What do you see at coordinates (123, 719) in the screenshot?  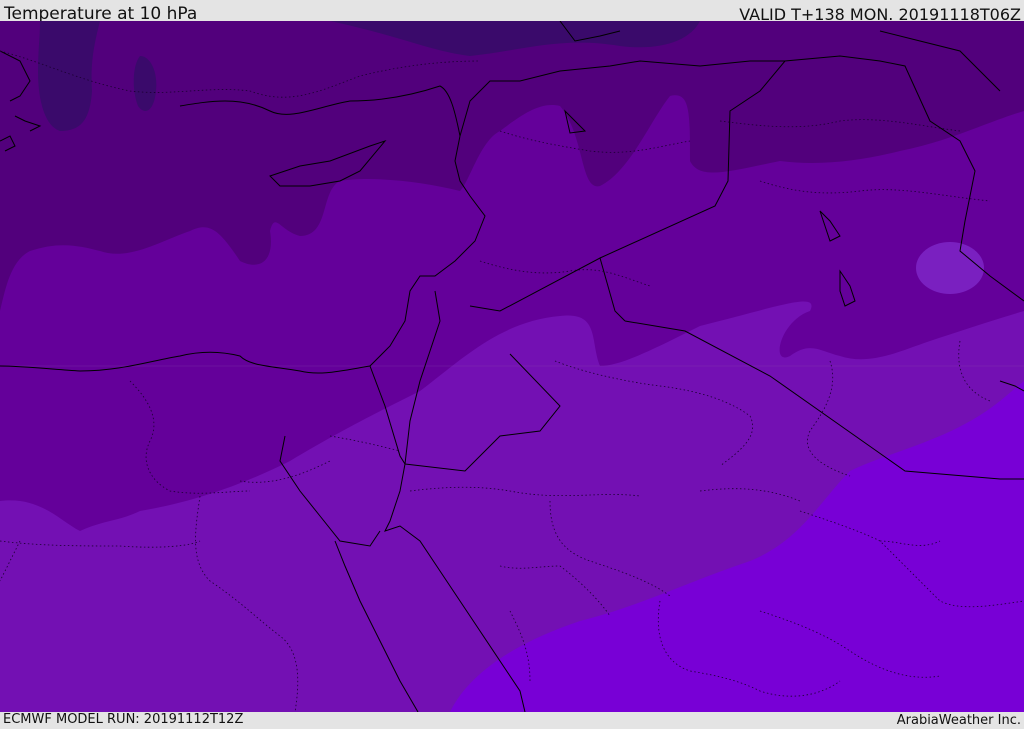 I see `model-run-label: ECMWF MODEL RUN: 20191112T12Z` at bounding box center [123, 719].